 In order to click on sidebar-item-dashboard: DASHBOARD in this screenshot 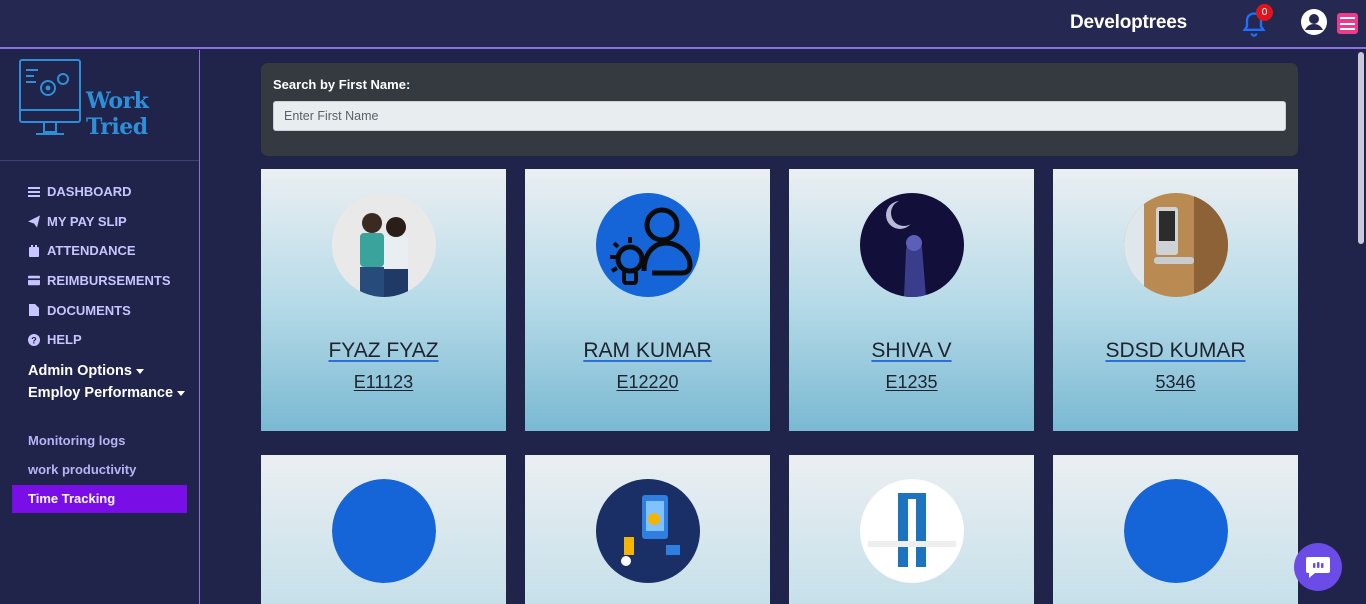, I will do `click(99, 192)`.